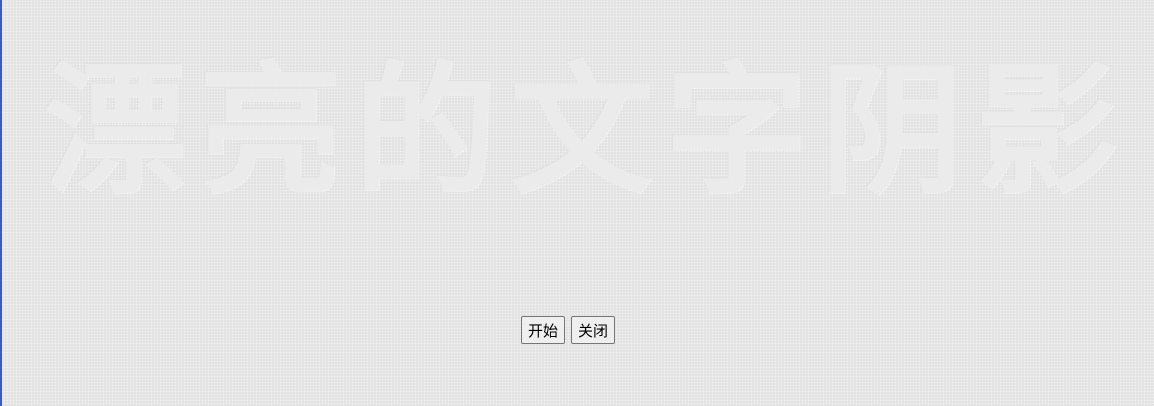 This screenshot has width=1154, height=406. What do you see at coordinates (425, 131) in the screenshot?
I see `headline-char: 的` at bounding box center [425, 131].